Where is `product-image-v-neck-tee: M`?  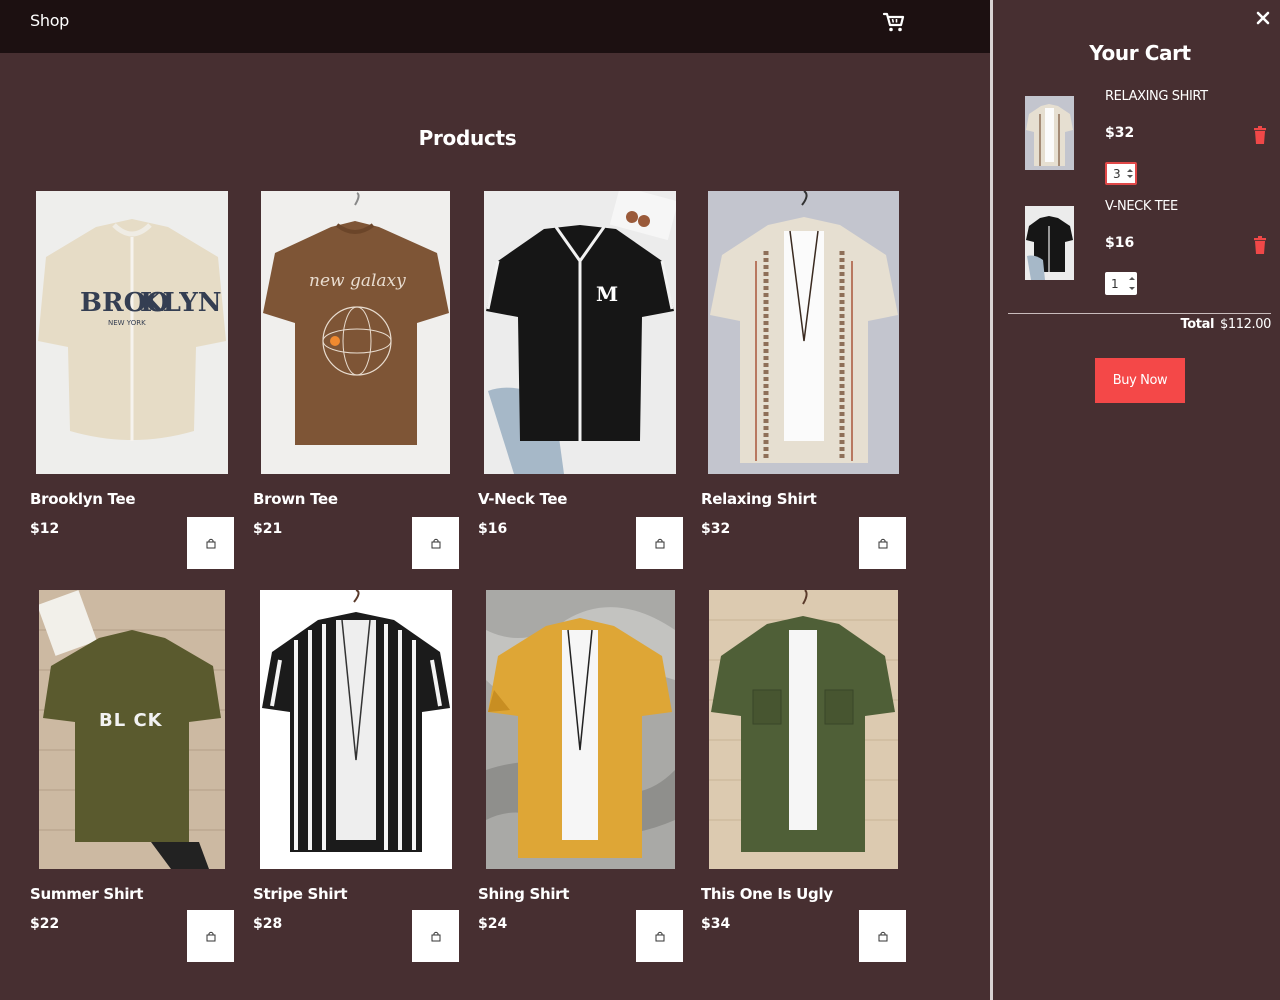
product-image-v-neck-tee: M is located at coordinates (580, 332).